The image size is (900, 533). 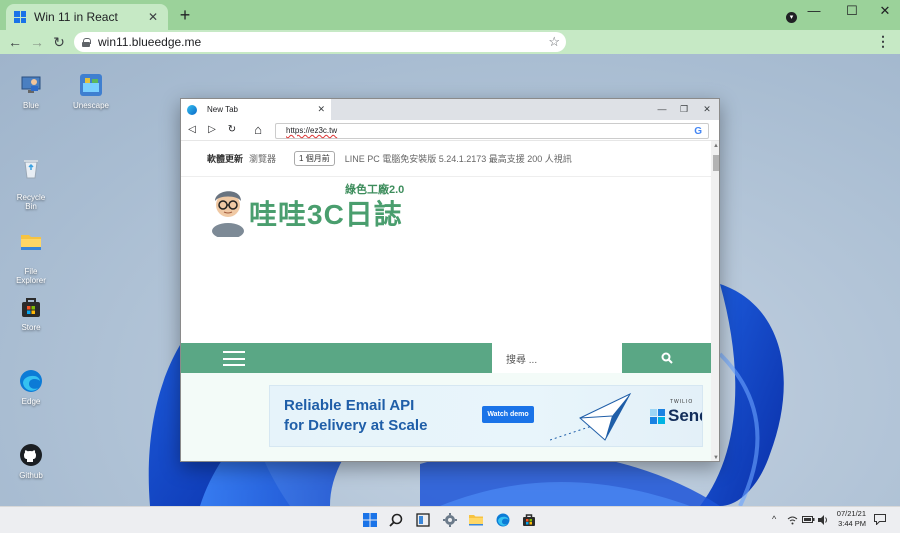 What do you see at coordinates (423, 520) in the screenshot?
I see `task-view-icon` at bounding box center [423, 520].